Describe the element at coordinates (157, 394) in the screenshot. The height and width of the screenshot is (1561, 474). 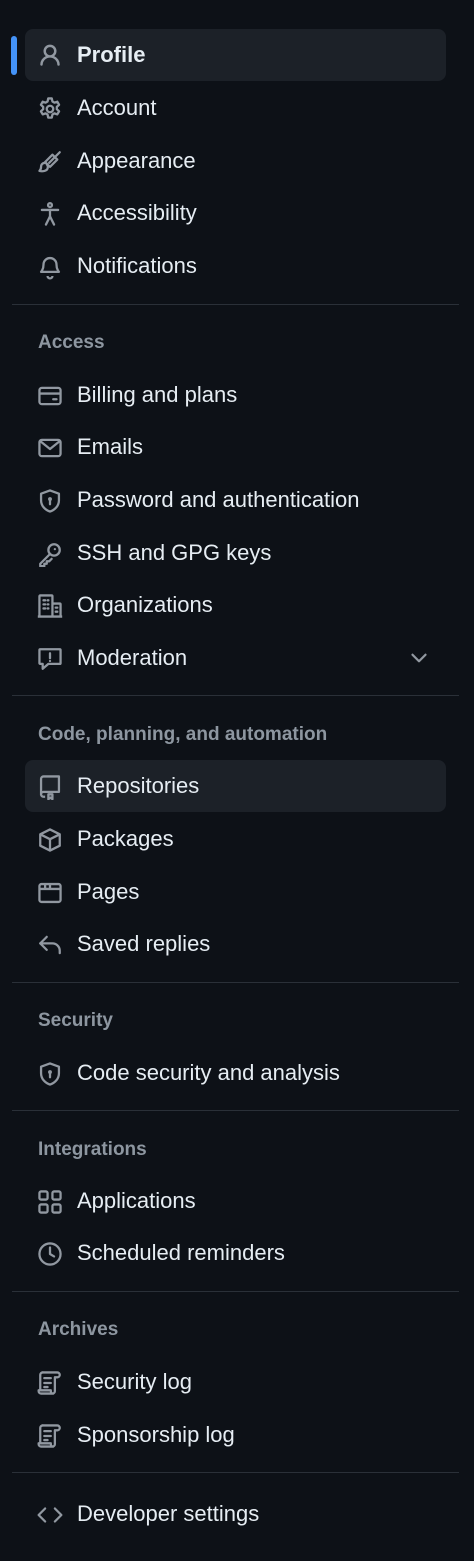
I see `nav-item-label: Billing and plans` at that location.